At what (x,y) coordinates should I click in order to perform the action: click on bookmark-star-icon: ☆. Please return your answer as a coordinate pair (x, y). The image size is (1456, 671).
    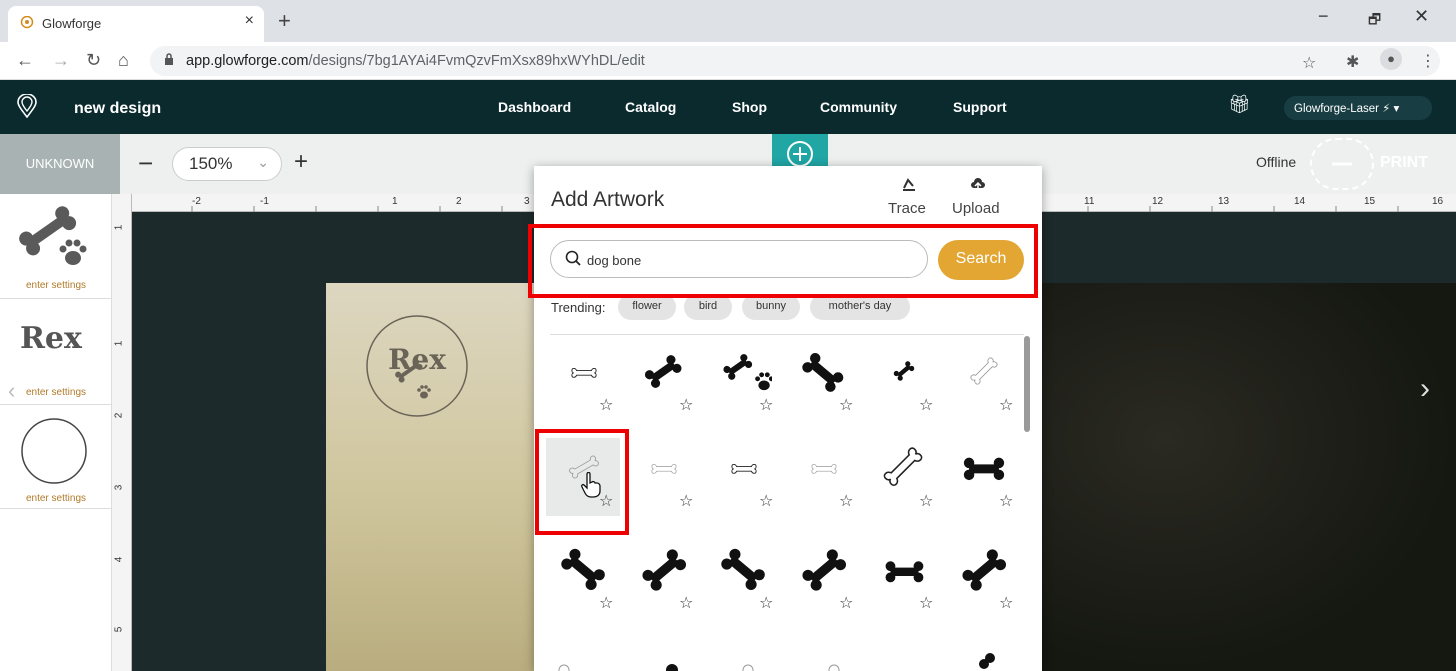
    Looking at the image, I should click on (1309, 63).